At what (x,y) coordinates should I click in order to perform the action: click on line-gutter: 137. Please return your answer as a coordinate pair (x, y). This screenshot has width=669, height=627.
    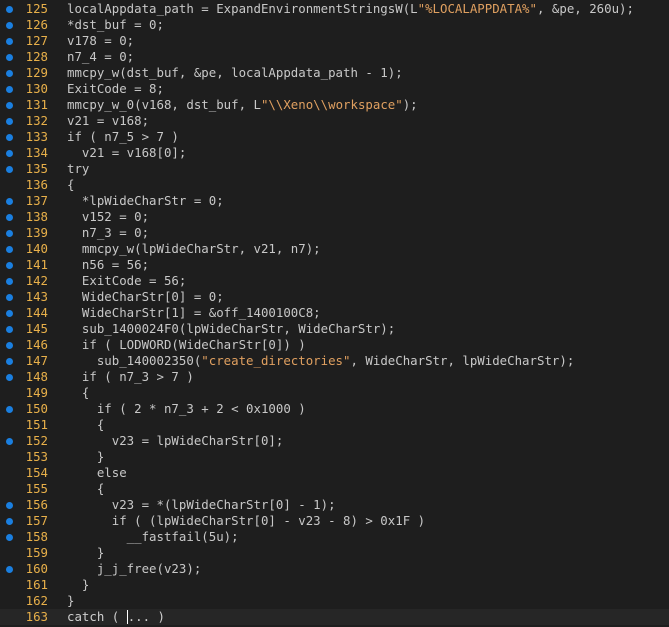
    Looking at the image, I should click on (28, 201).